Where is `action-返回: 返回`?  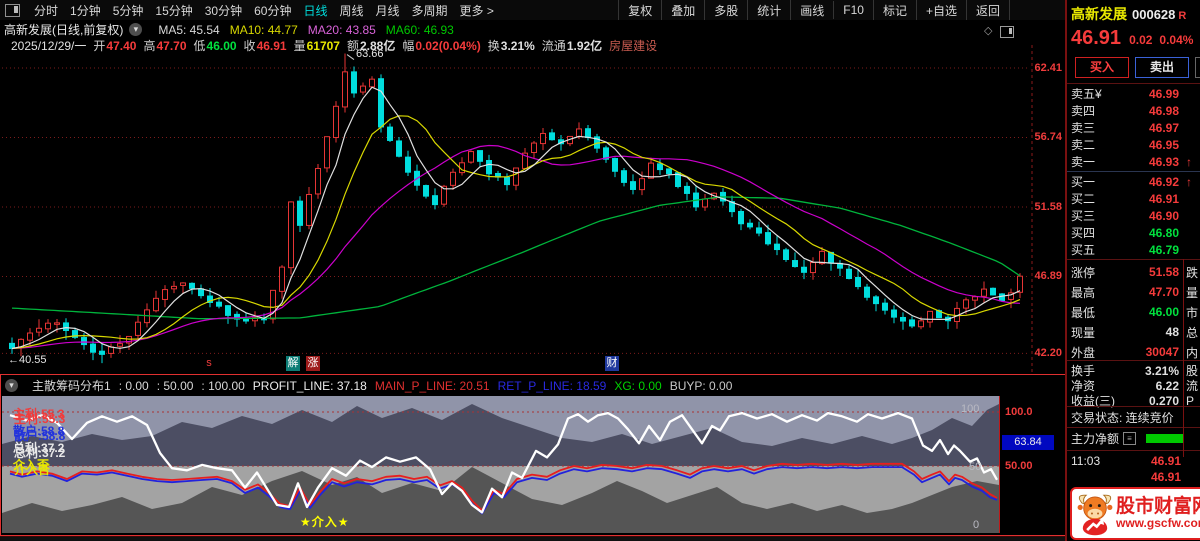
action-返回: 返回 is located at coordinates (987, 10).